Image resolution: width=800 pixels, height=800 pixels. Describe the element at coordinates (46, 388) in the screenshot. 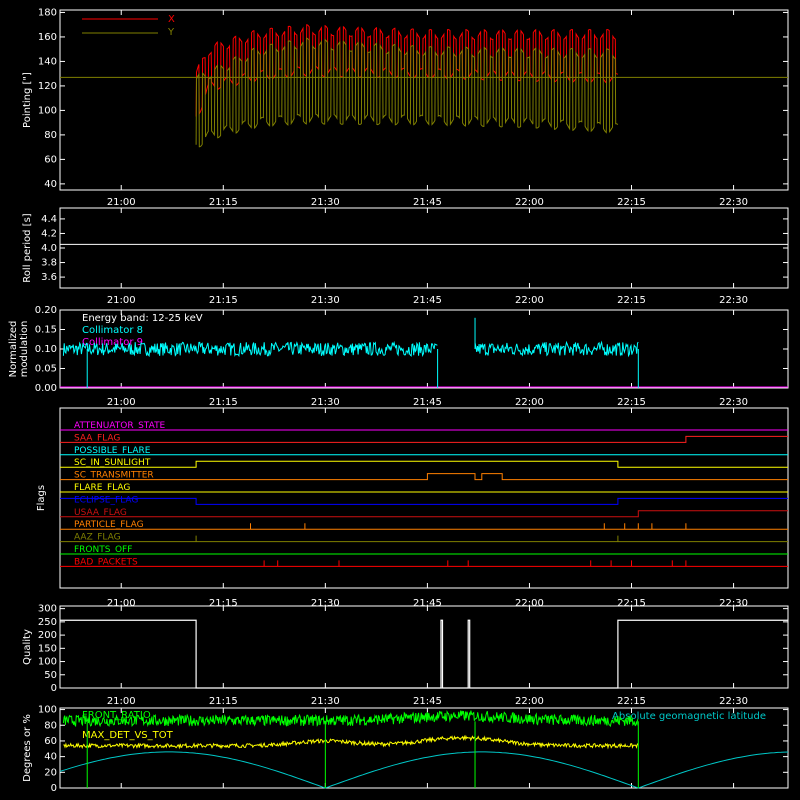

I see `y-tick-label: 0.00` at that location.